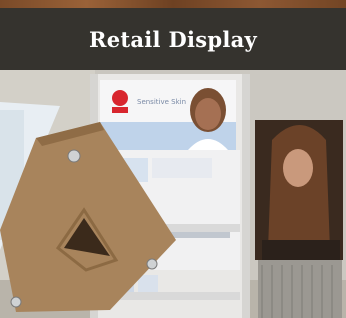  I want to click on sign-text: Sensitive Skin, so click(161, 102).